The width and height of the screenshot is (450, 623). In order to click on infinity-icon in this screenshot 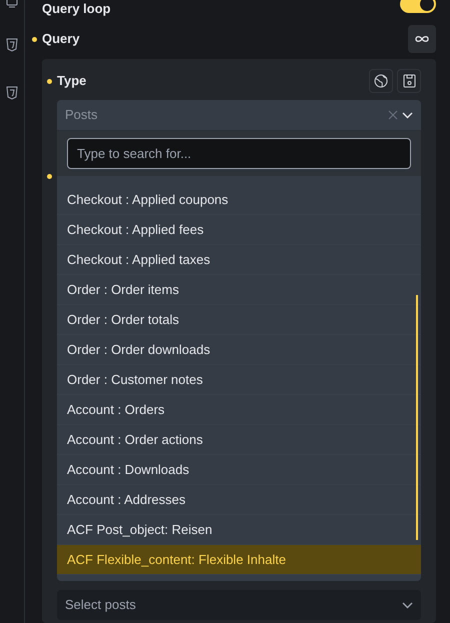, I will do `click(422, 39)`.